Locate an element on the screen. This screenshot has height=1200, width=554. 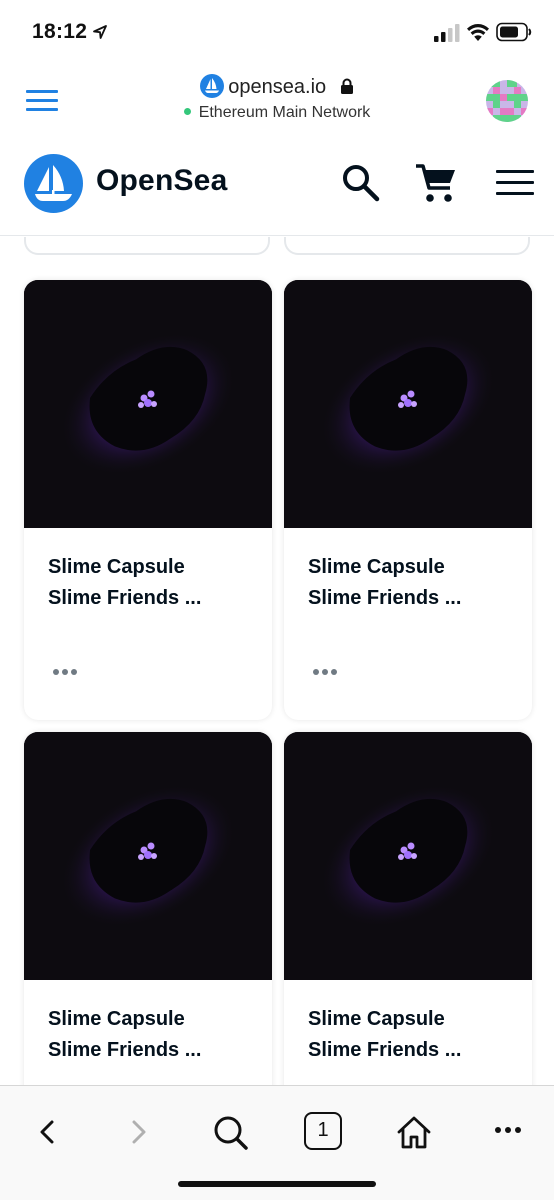
cart-icon is located at coordinates (436, 183).